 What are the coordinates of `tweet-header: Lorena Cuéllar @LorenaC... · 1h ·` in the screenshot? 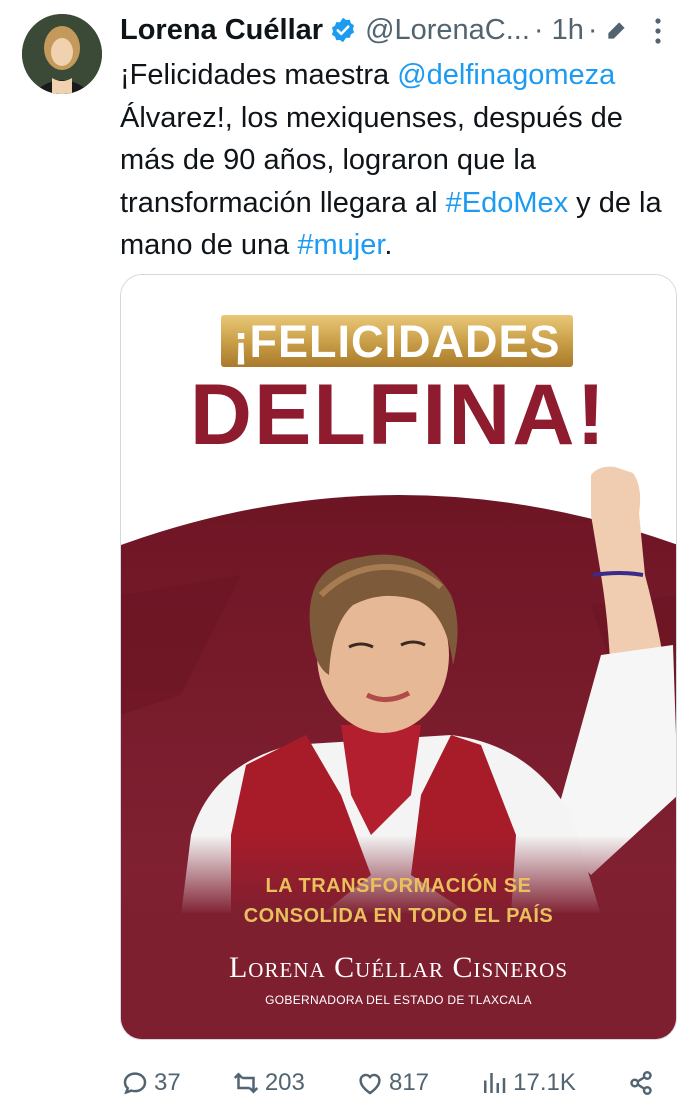 It's located at (395, 30).